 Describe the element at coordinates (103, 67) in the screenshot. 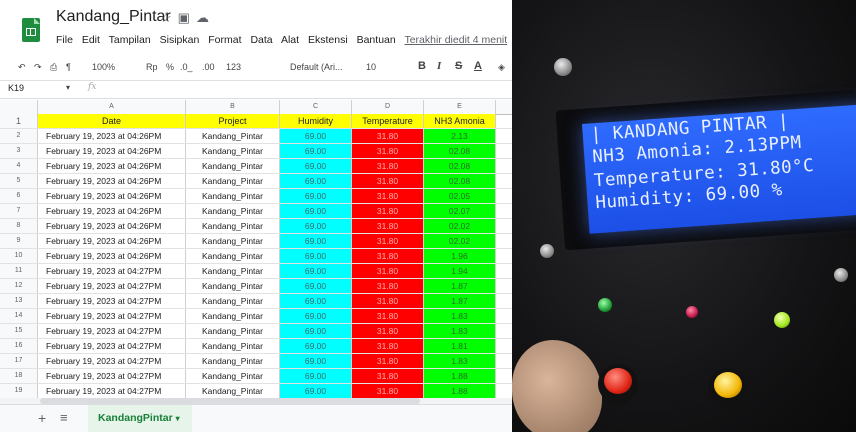

I see `zoom-select: 100%` at that location.